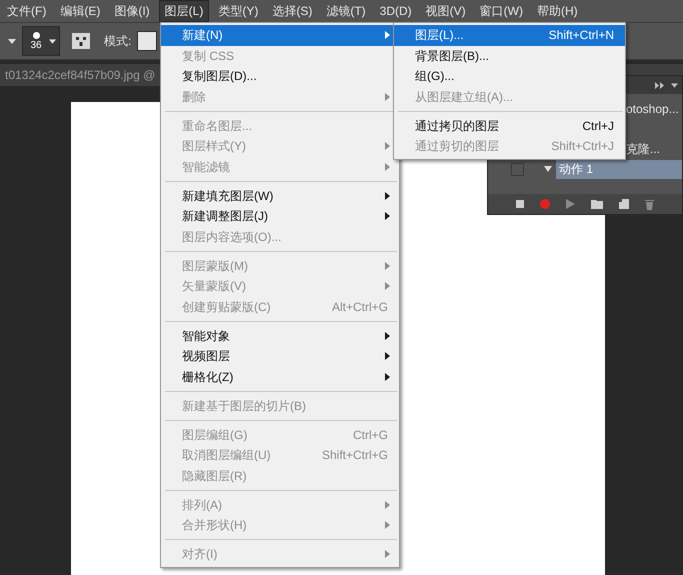 This screenshot has height=575, width=683. Describe the element at coordinates (509, 126) in the screenshot. I see `menu-item: 通过拷贝的图层 Ctrl+J` at that location.